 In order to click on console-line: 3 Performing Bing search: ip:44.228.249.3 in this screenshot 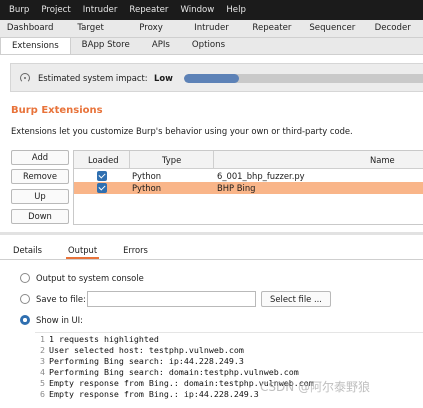, I will do `click(139, 361)`.